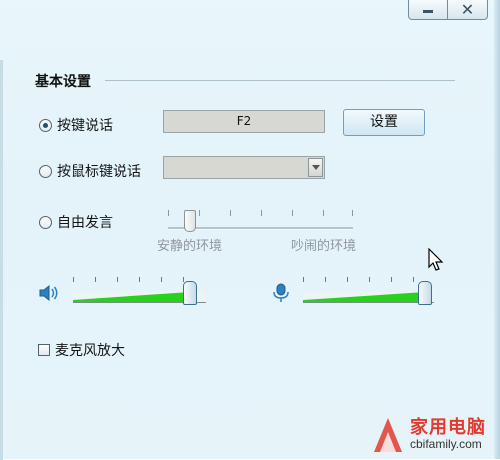 The width and height of the screenshot is (500, 460). I want to click on chevron-down-icon, so click(315, 167).